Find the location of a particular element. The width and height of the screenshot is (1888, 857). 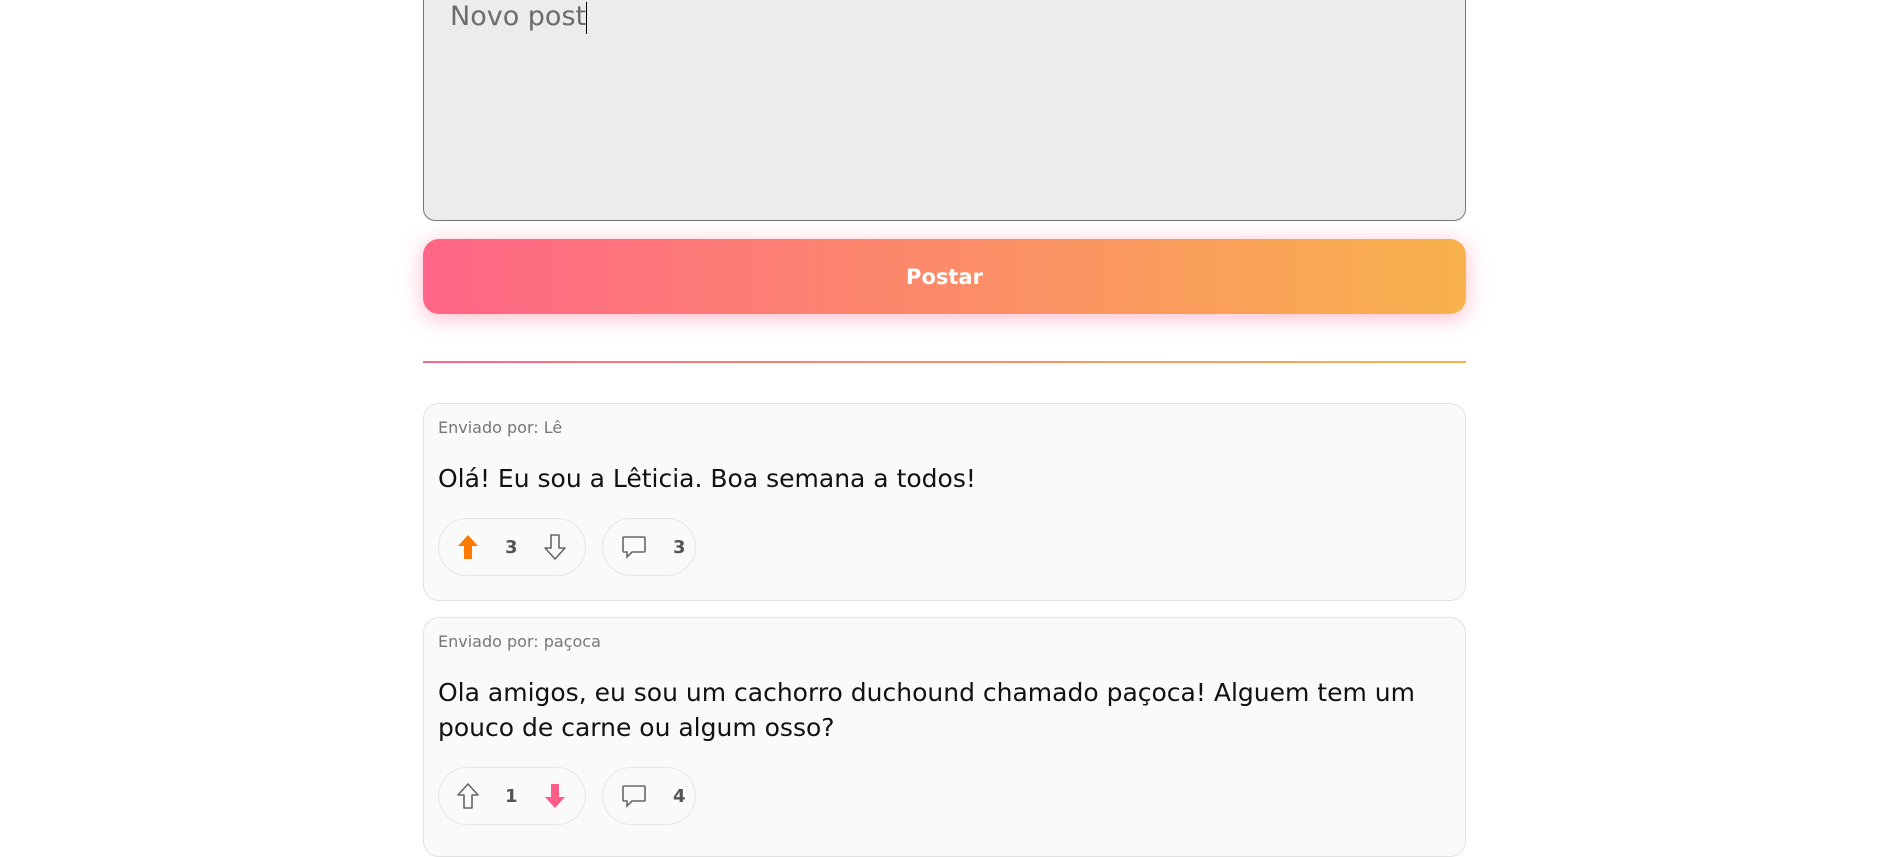

vote-count: 3 is located at coordinates (511, 547).